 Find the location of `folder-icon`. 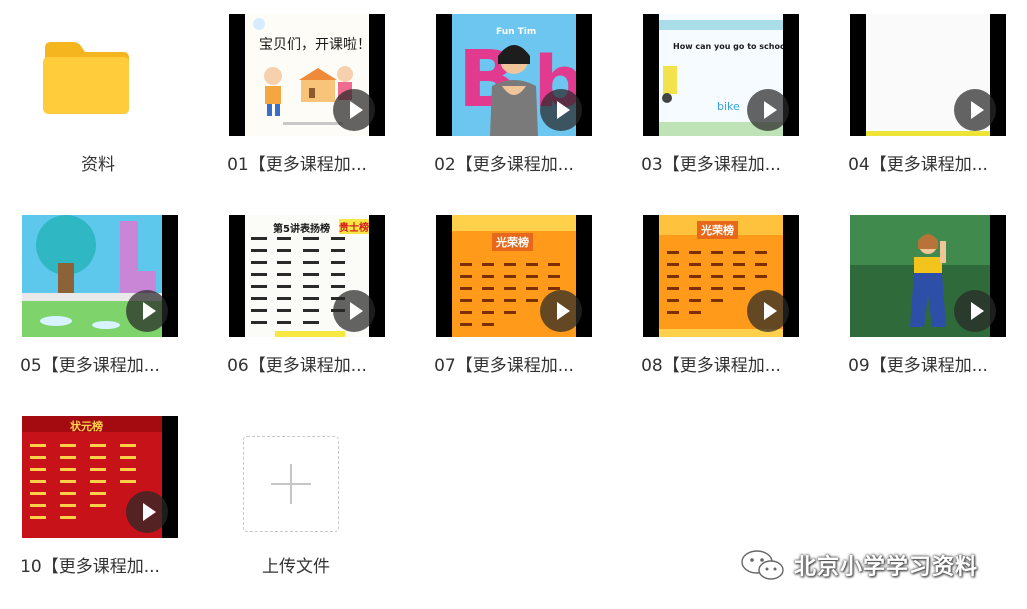

folder-icon is located at coordinates (86, 78).